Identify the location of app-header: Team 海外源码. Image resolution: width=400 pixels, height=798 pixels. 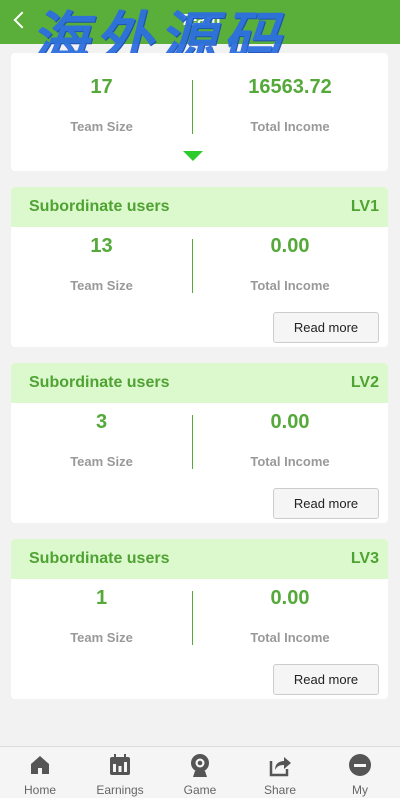
(200, 36).